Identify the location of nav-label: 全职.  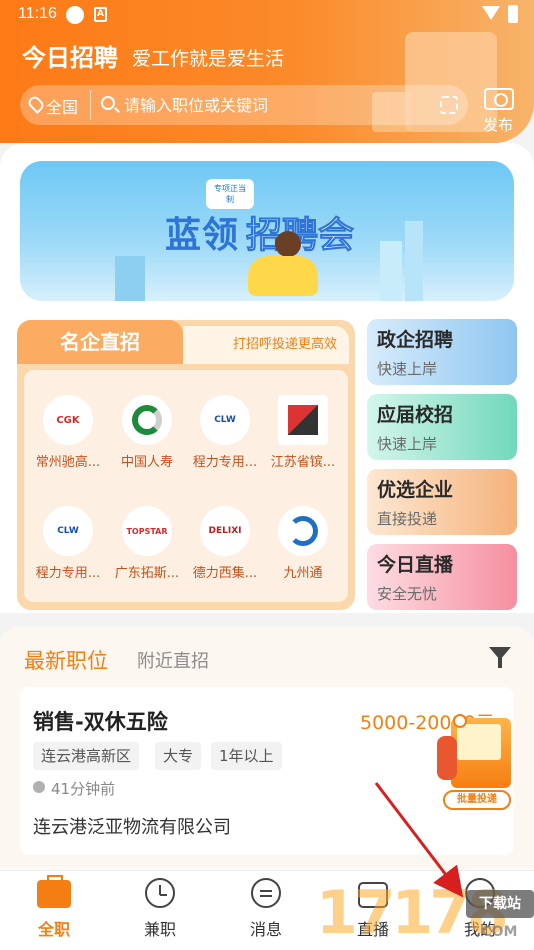
(53, 929).